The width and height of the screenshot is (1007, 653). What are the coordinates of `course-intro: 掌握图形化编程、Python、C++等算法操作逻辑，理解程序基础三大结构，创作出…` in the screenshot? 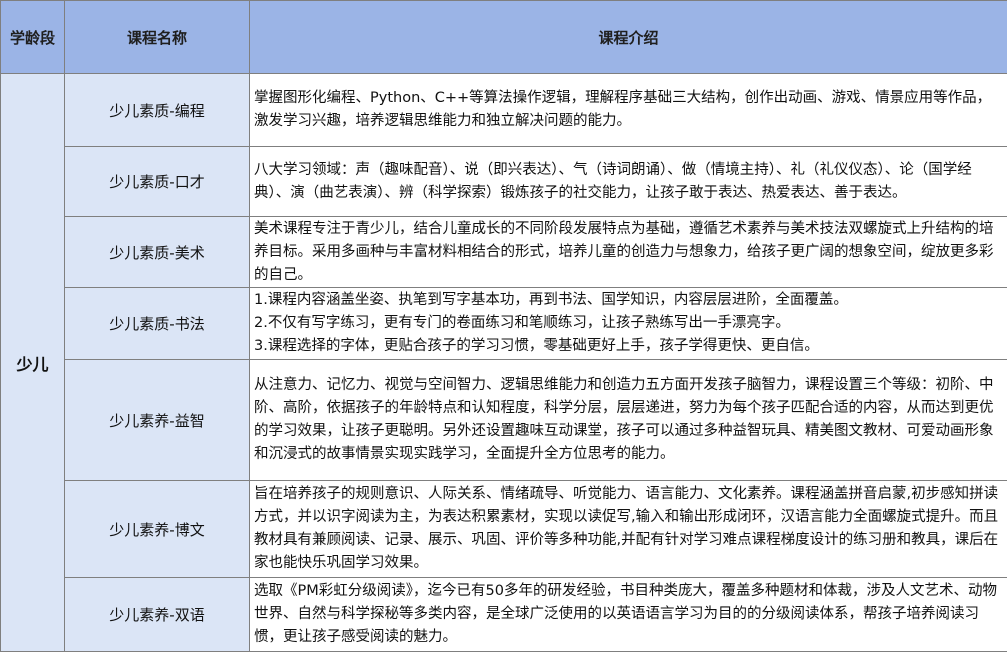 It's located at (628, 110).